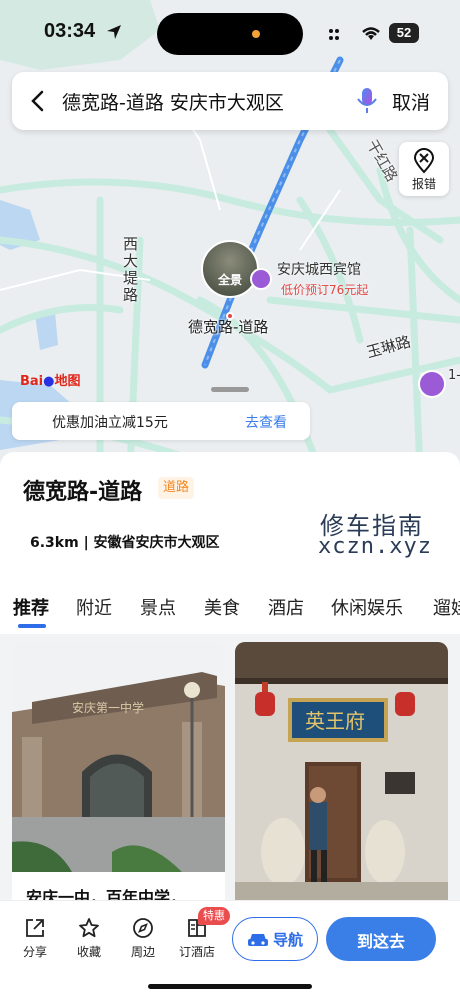 The width and height of the screenshot is (460, 1000). What do you see at coordinates (367, 607) in the screenshot?
I see `tab-leisure: 休闲娱乐` at bounding box center [367, 607].